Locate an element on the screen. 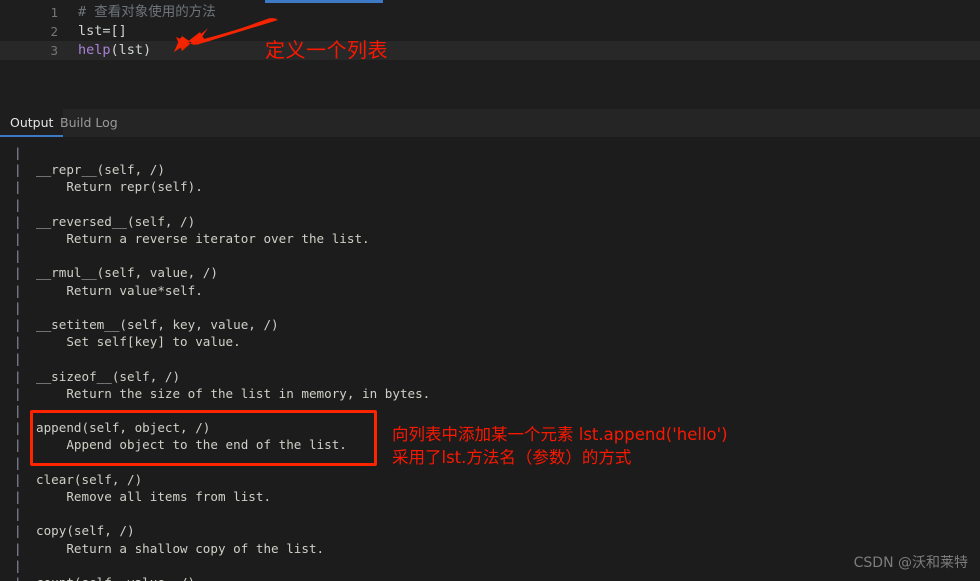  output-line: | Set self[key] to value. is located at coordinates (490, 341).